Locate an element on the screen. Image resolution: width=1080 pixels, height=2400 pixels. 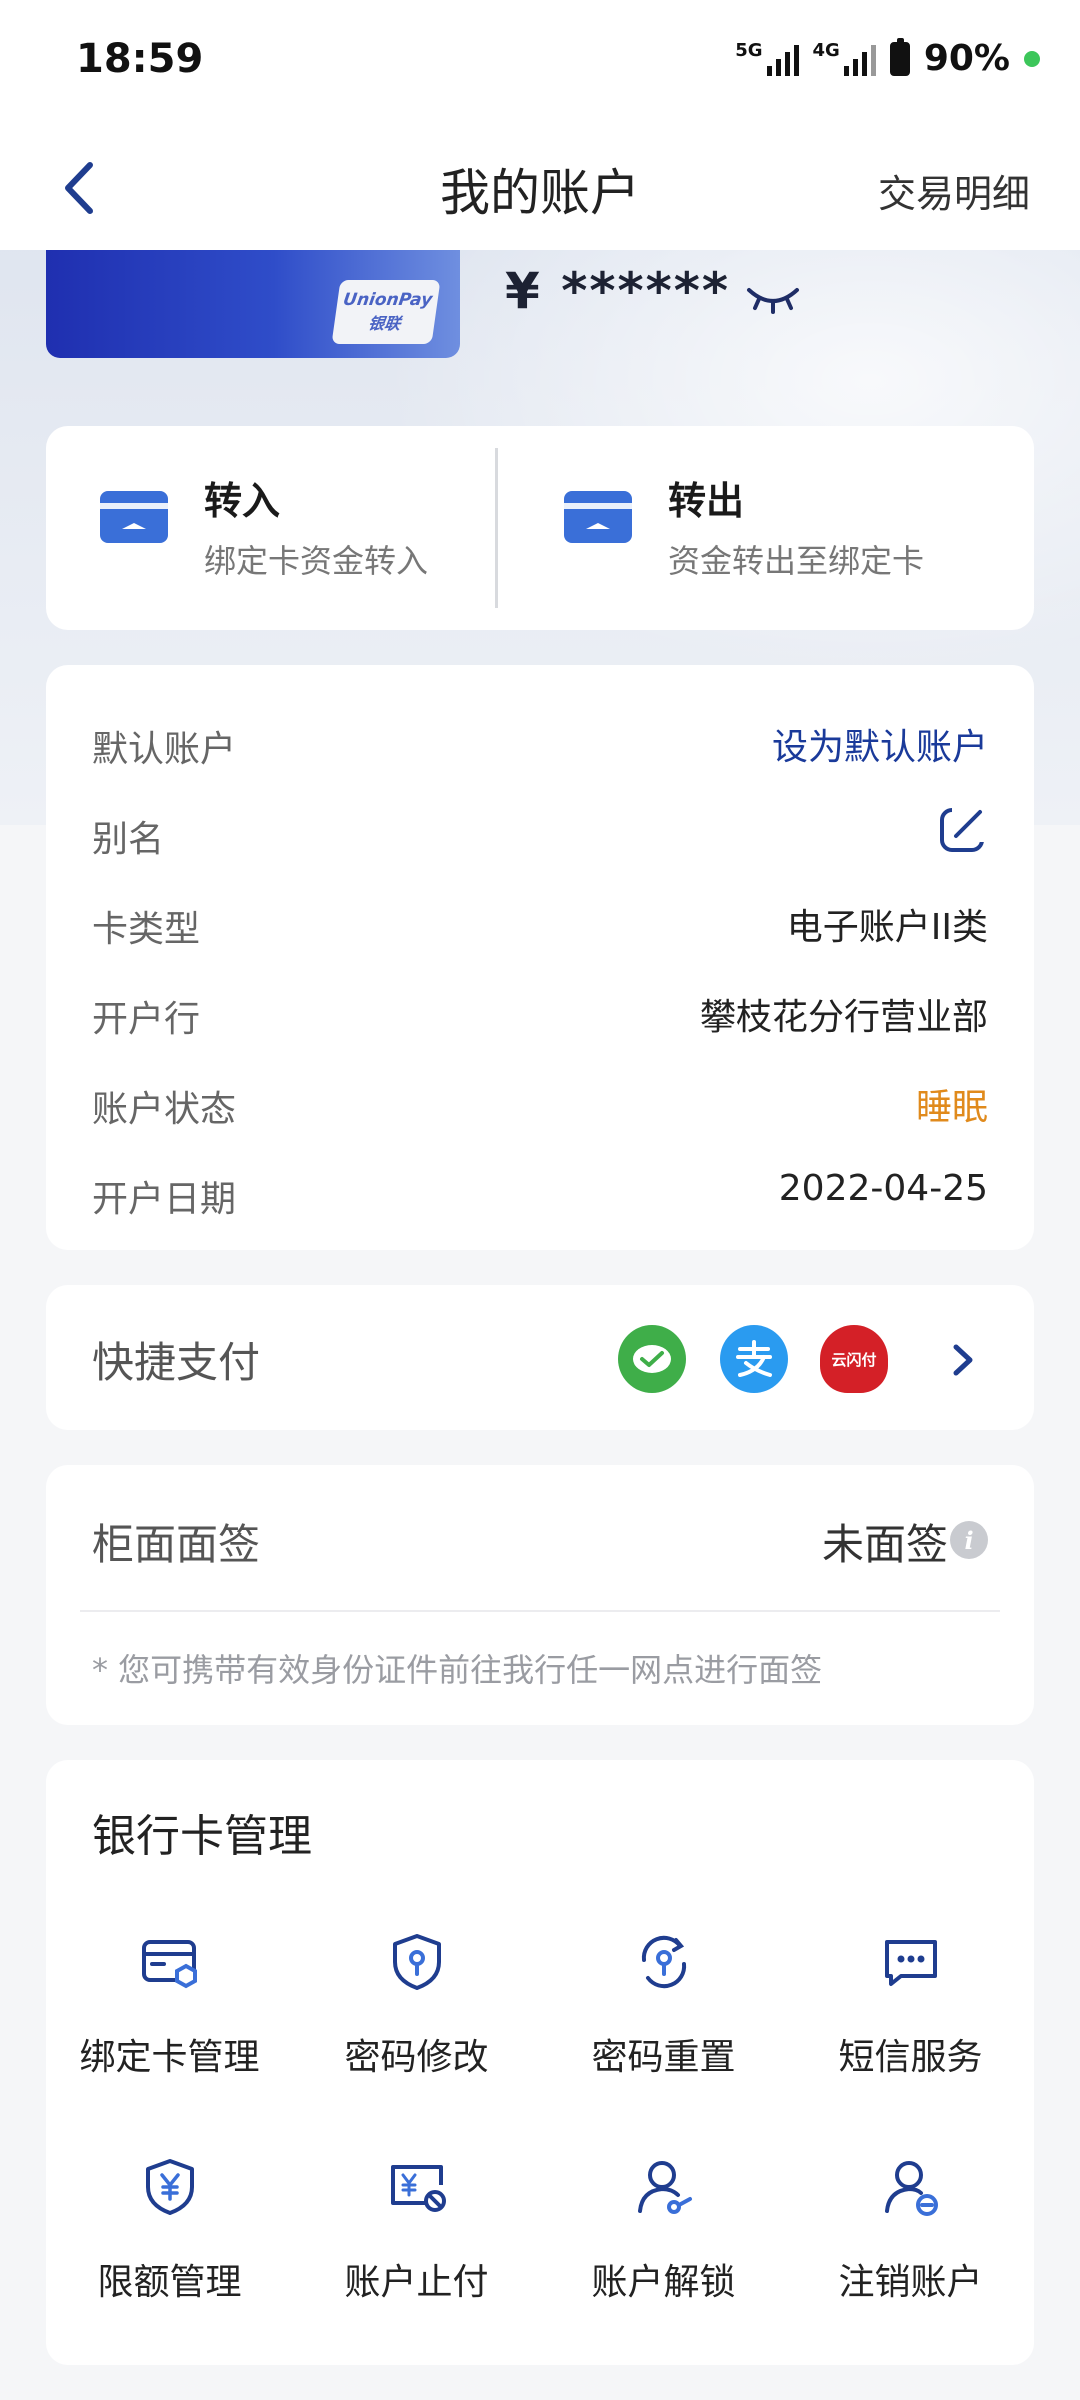
info-row-alias: 别名 is located at coordinates (540, 830).